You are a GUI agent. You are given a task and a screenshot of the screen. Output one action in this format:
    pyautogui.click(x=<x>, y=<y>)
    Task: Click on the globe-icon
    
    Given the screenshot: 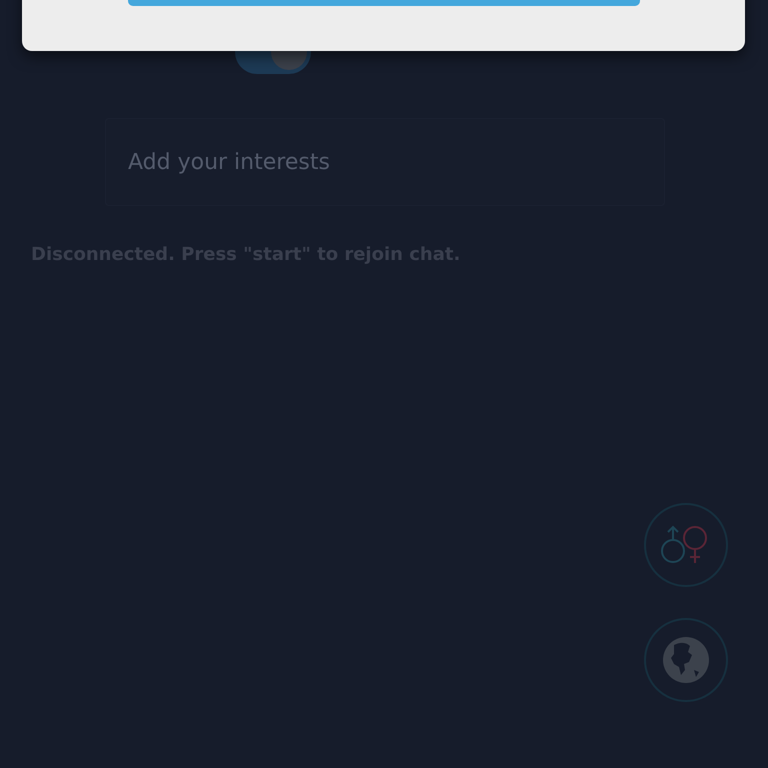 What is the action you would take?
    pyautogui.click(x=686, y=660)
    